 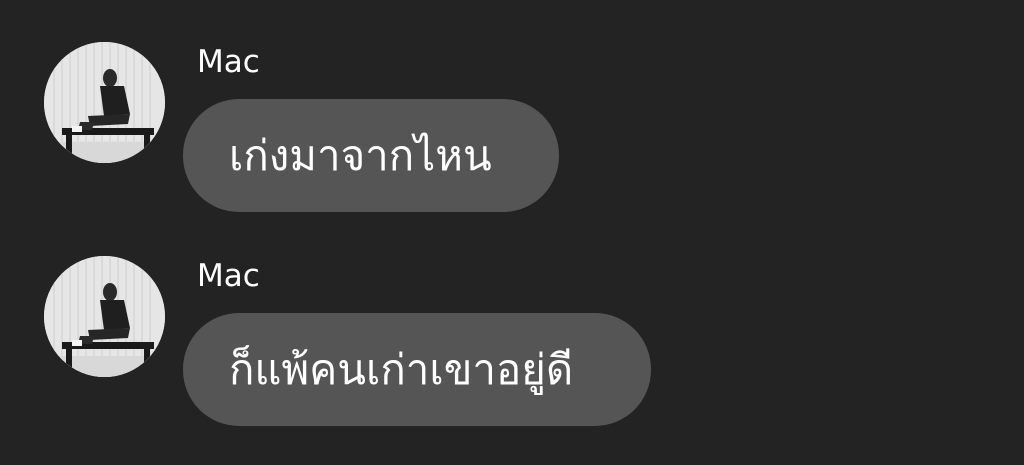 I want to click on message-bubble: เก่งมาจากไหน, so click(x=371, y=155).